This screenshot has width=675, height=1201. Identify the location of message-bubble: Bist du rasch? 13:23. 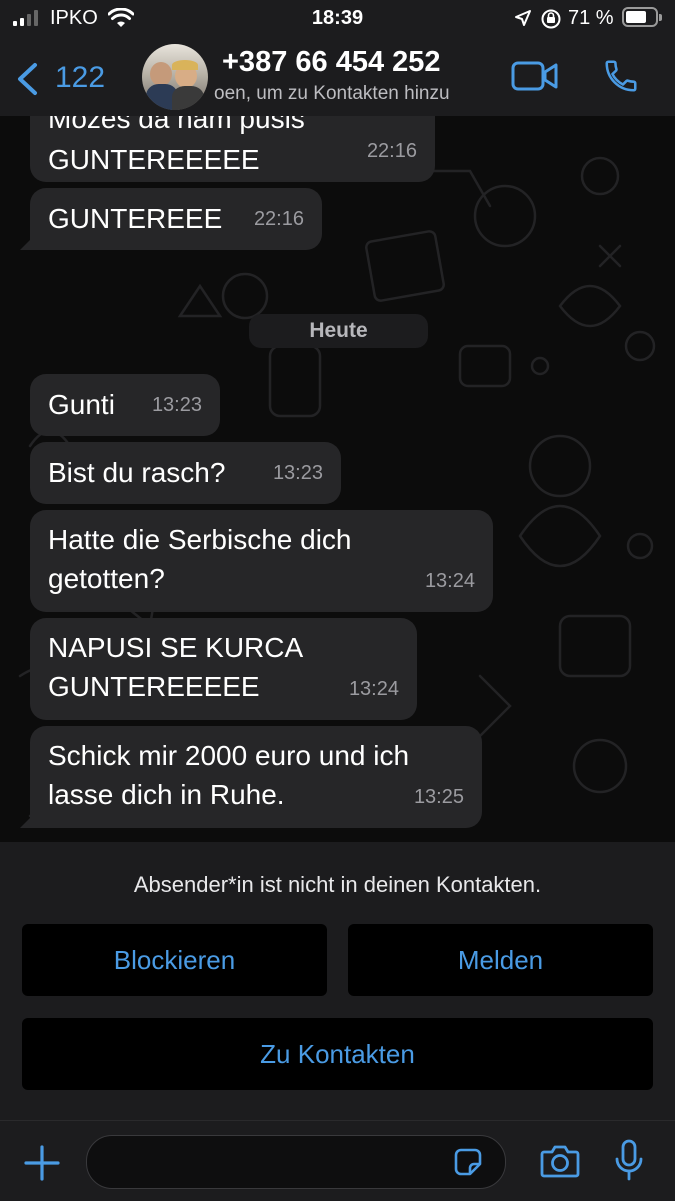
(185, 473).